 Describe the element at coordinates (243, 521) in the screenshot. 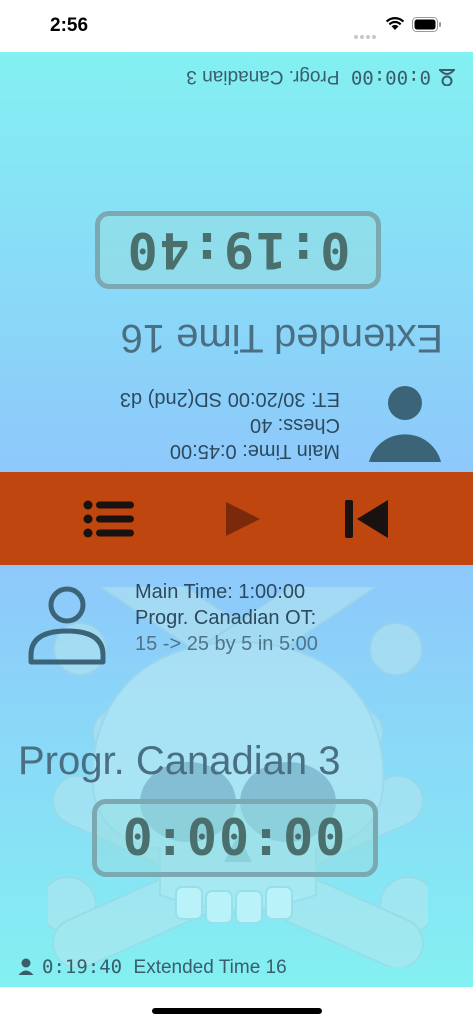

I see `play-icon` at that location.